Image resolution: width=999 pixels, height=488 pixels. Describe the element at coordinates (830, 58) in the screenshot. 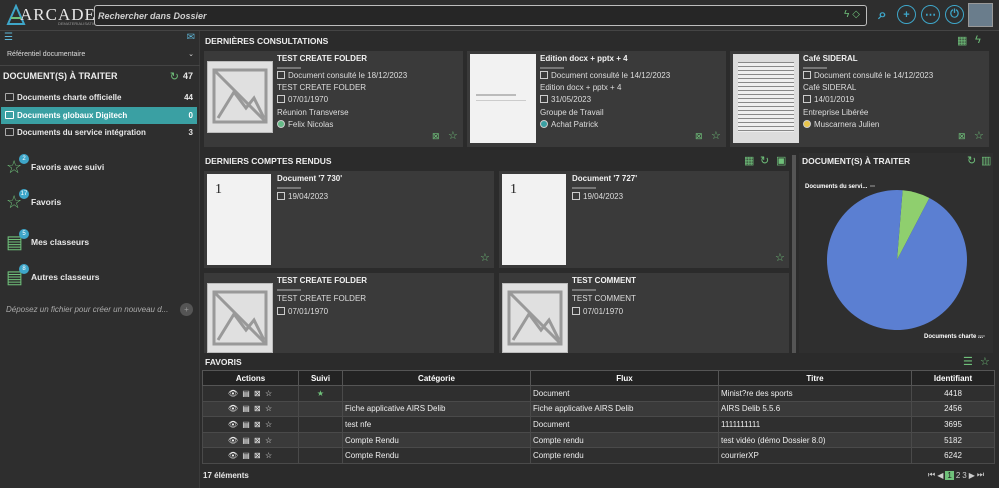

I see `card-title: Café SIDERAL` at that location.